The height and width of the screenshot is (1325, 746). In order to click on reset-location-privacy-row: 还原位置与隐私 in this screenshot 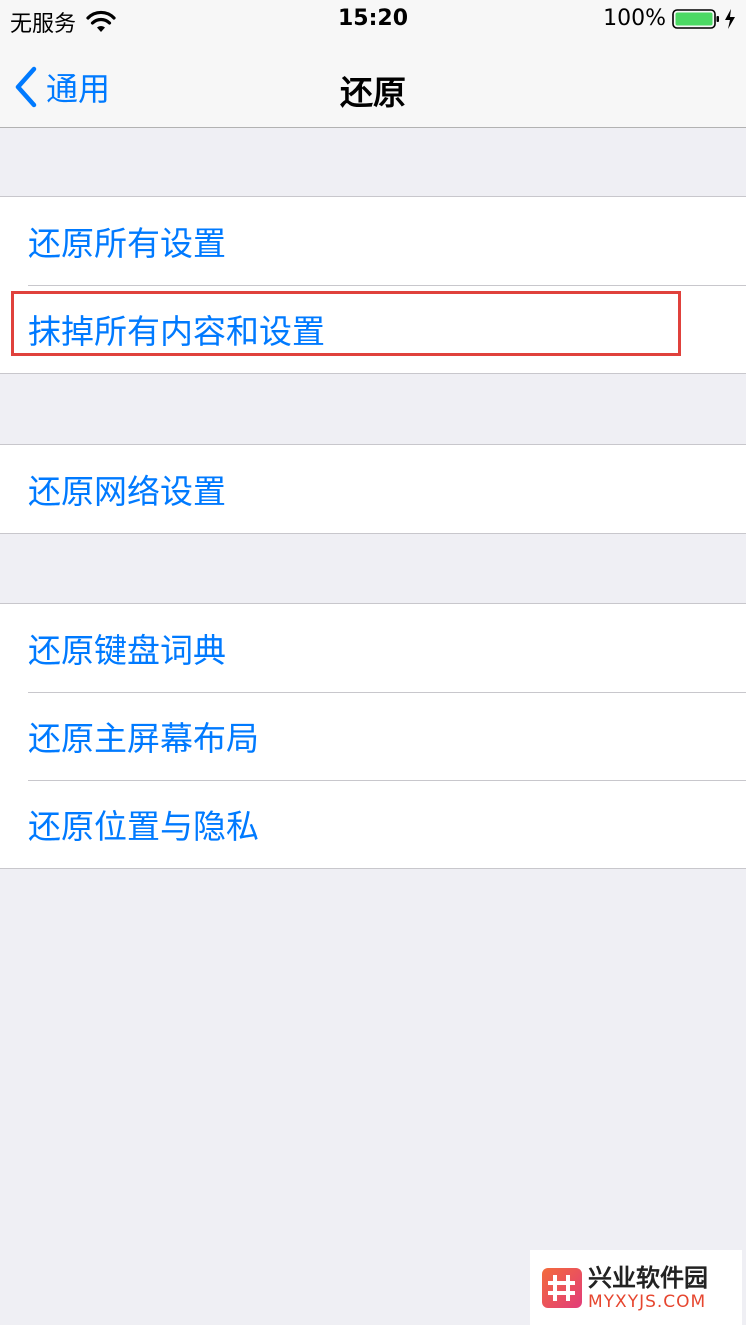, I will do `click(373, 824)`.